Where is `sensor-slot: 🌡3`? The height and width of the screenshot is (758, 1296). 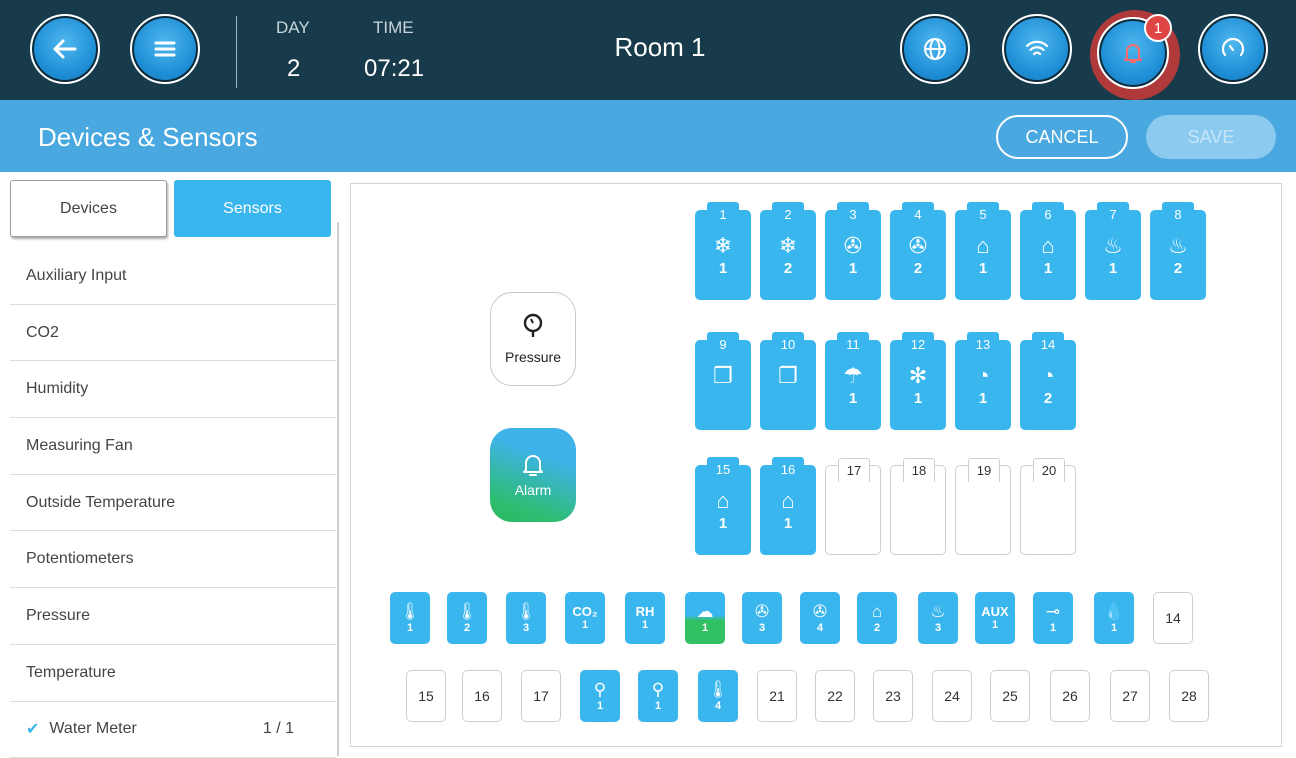
sensor-slot: 🌡3 is located at coordinates (526, 618).